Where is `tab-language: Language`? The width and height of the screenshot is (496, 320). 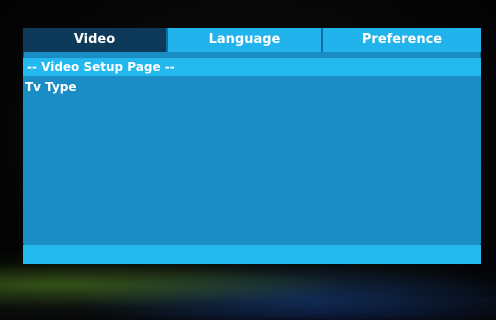
tab-language: Language is located at coordinates (245, 40).